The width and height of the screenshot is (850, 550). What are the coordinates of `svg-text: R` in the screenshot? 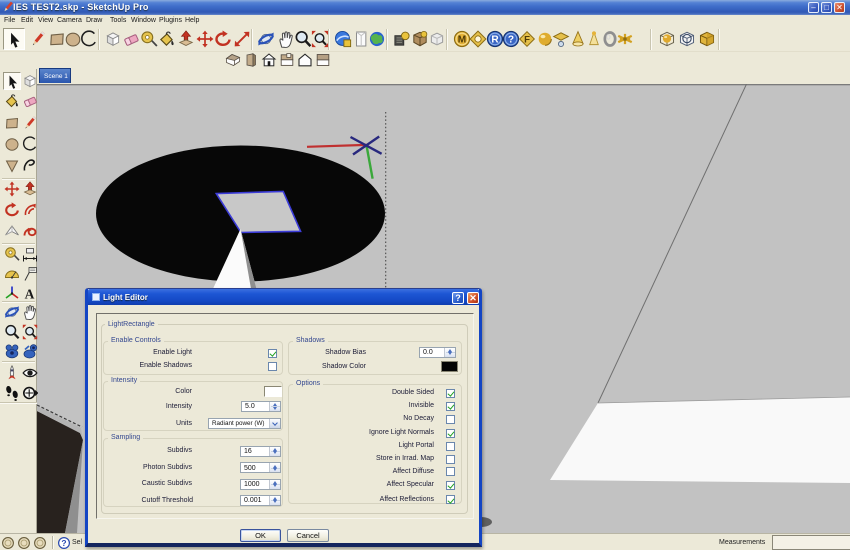 It's located at (495, 40).